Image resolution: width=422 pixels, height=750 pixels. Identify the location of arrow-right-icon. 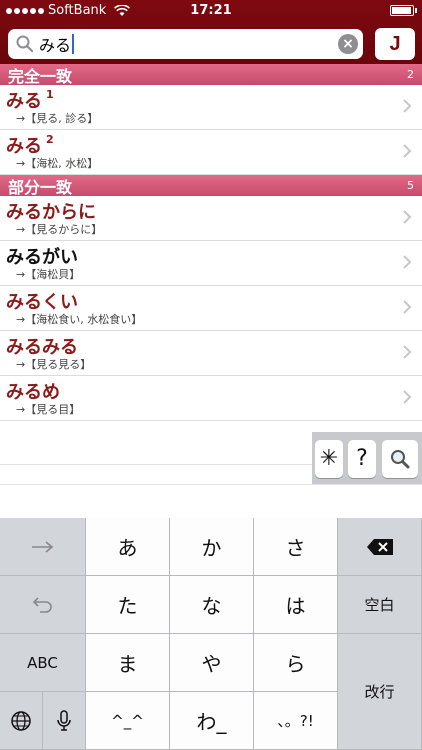
(42, 546).